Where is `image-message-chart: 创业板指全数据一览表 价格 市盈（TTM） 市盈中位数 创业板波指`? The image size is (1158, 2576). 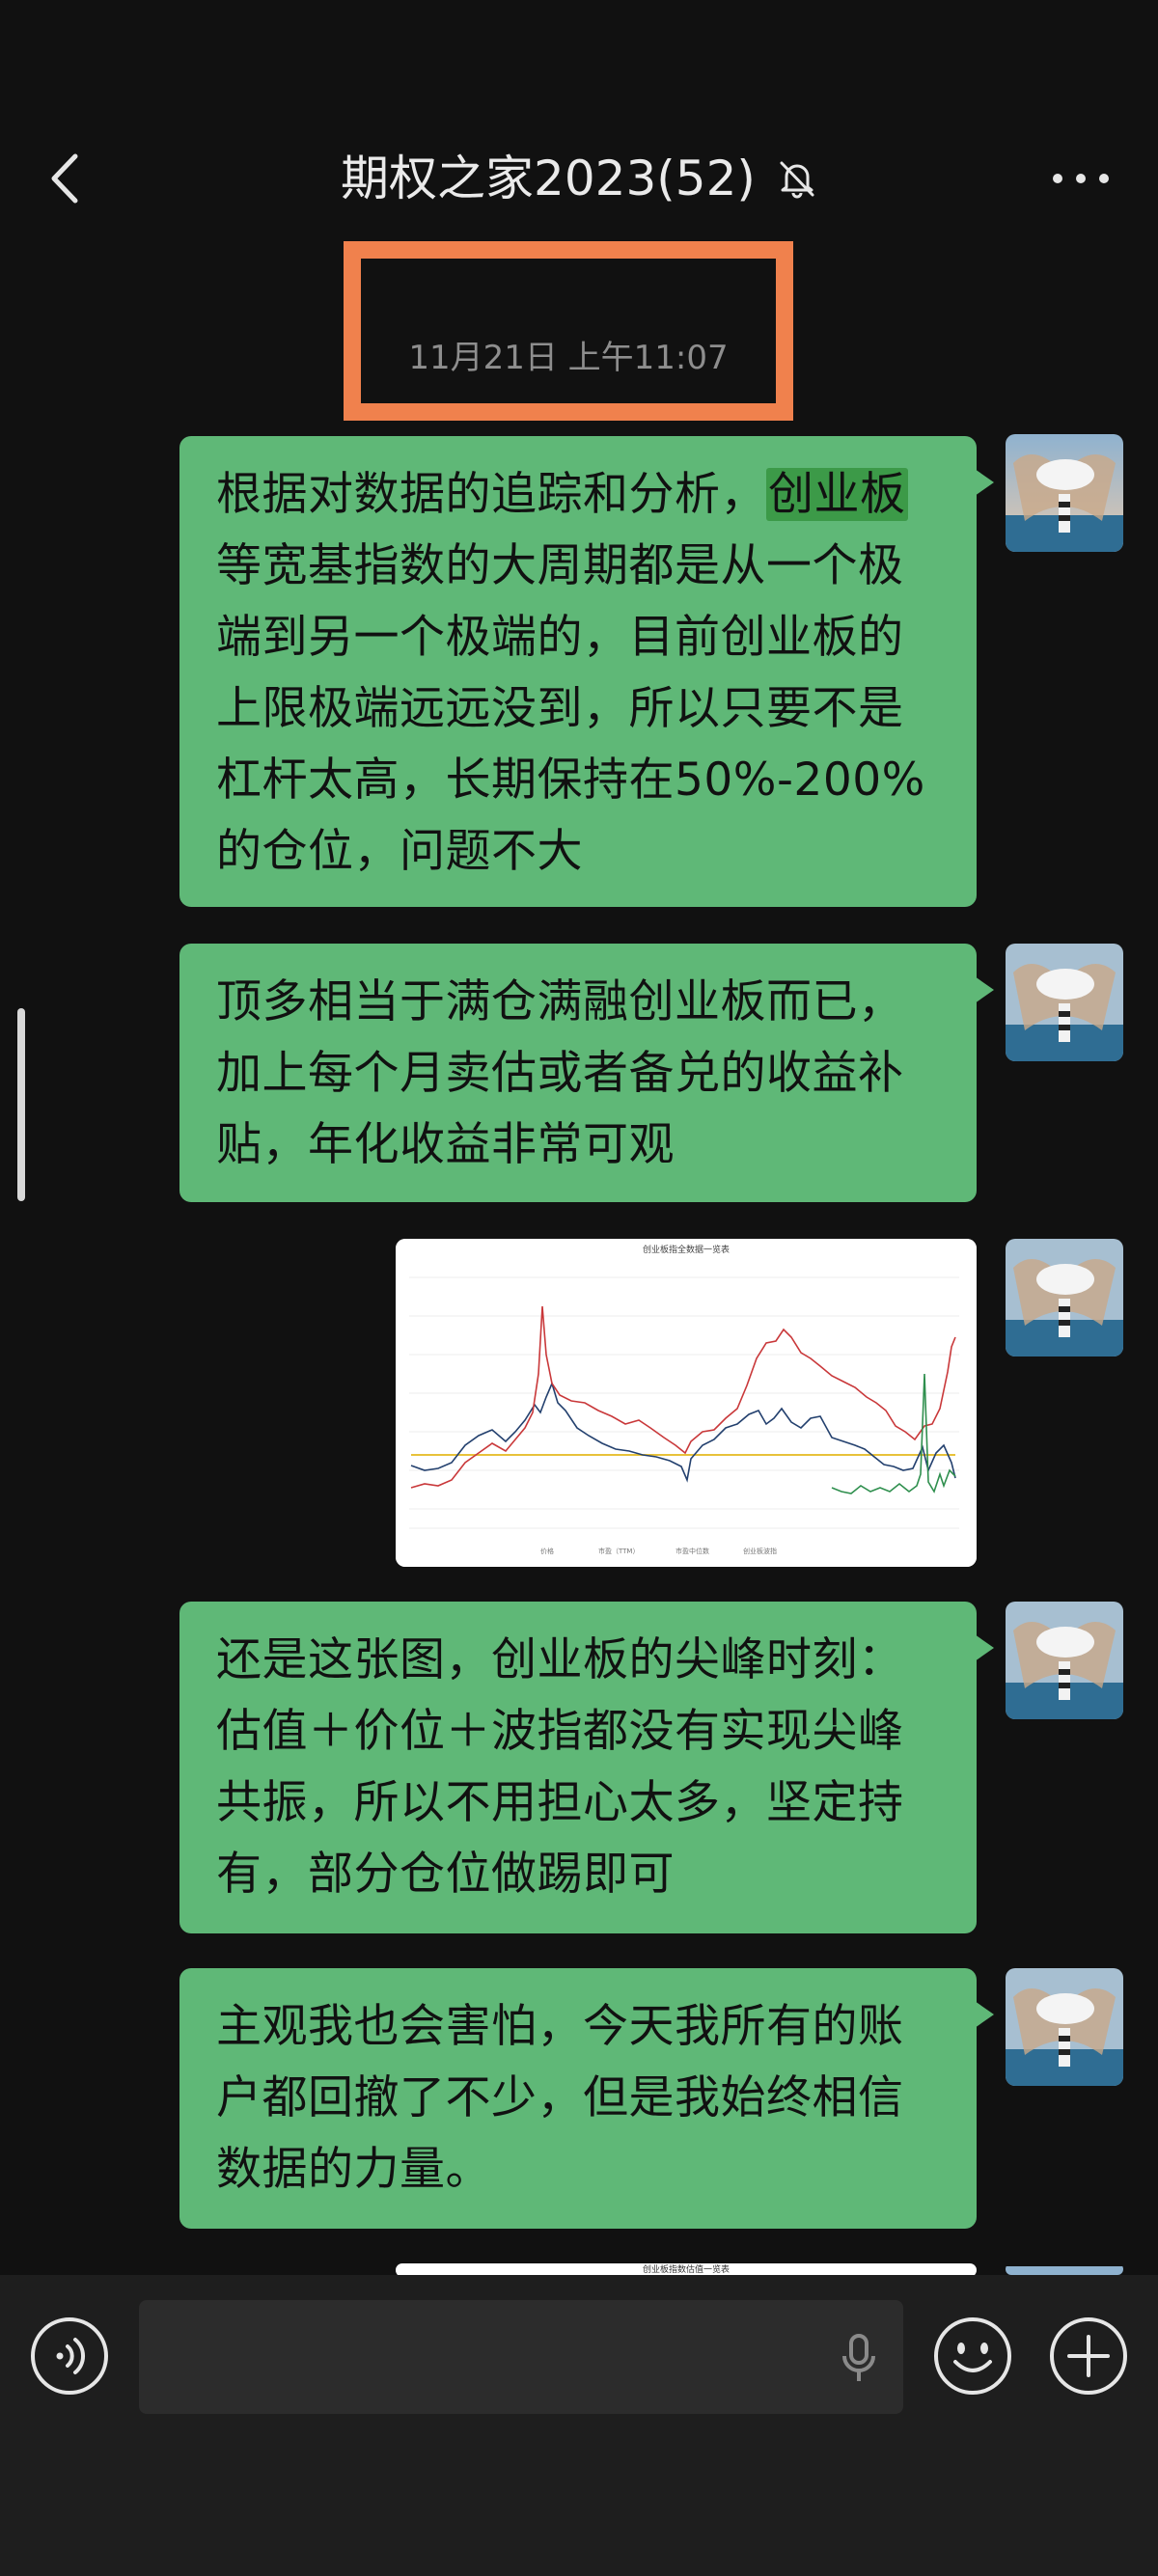 image-message-chart: 创业板指全数据一览表 价格 市盈（TTM） 市盈中位数 创业板波指 is located at coordinates (686, 1403).